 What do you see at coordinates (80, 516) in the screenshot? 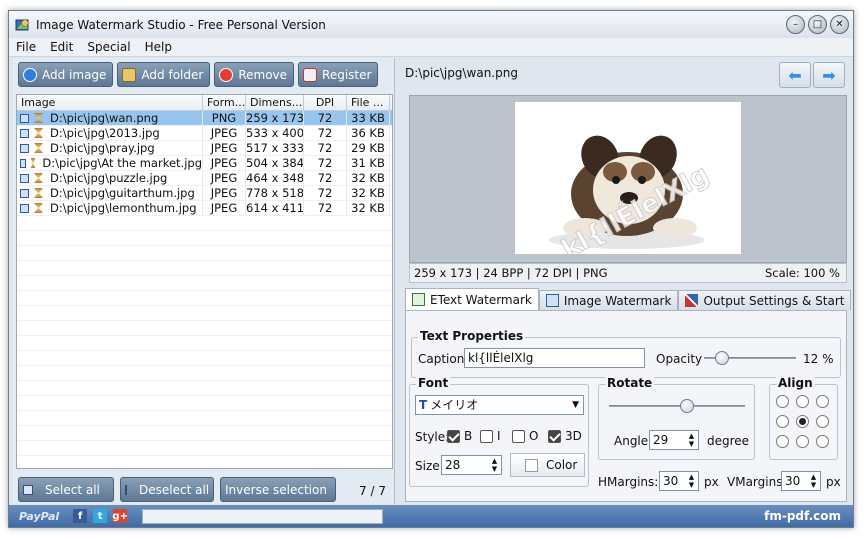
I see `facebook-icon: f` at bounding box center [80, 516].